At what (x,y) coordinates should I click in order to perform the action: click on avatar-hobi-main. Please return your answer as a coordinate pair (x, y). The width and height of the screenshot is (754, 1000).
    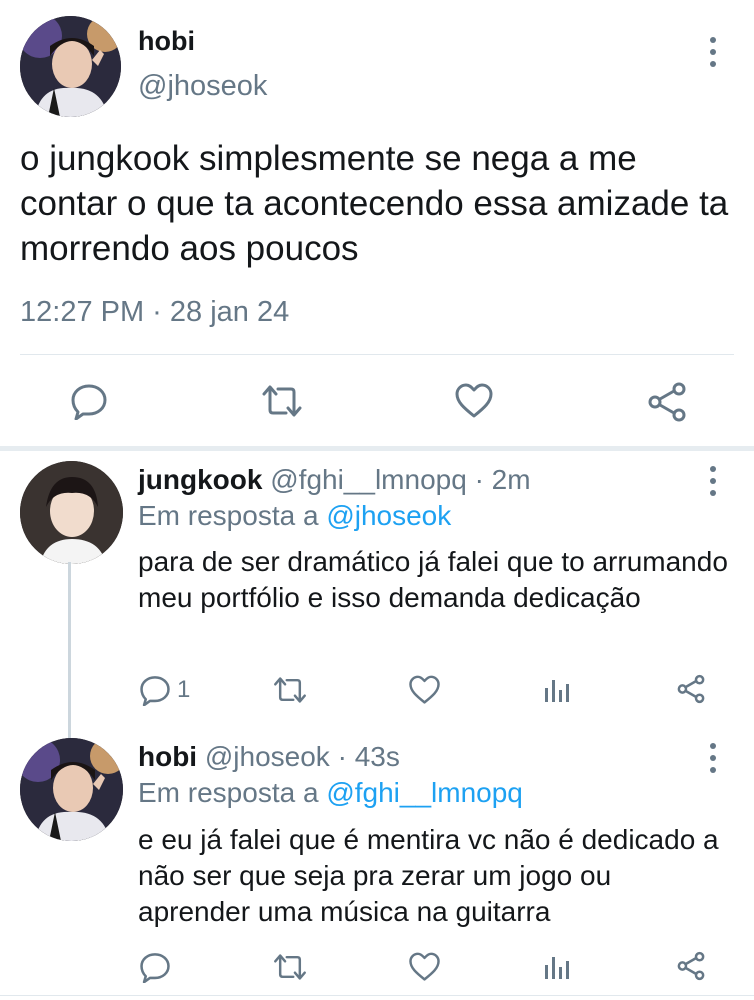
    Looking at the image, I should click on (70, 66).